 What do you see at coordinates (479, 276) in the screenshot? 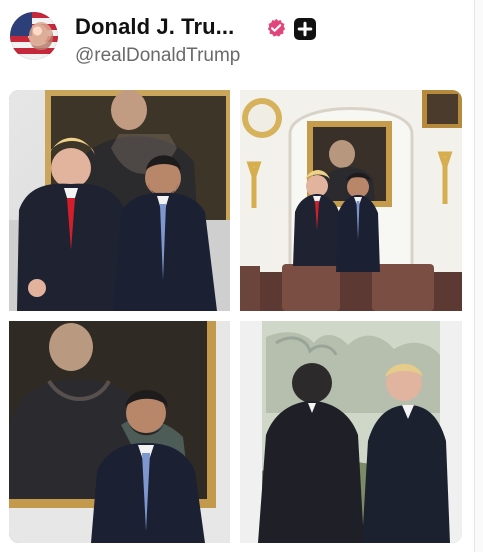
I see `scroll-gutter` at bounding box center [479, 276].